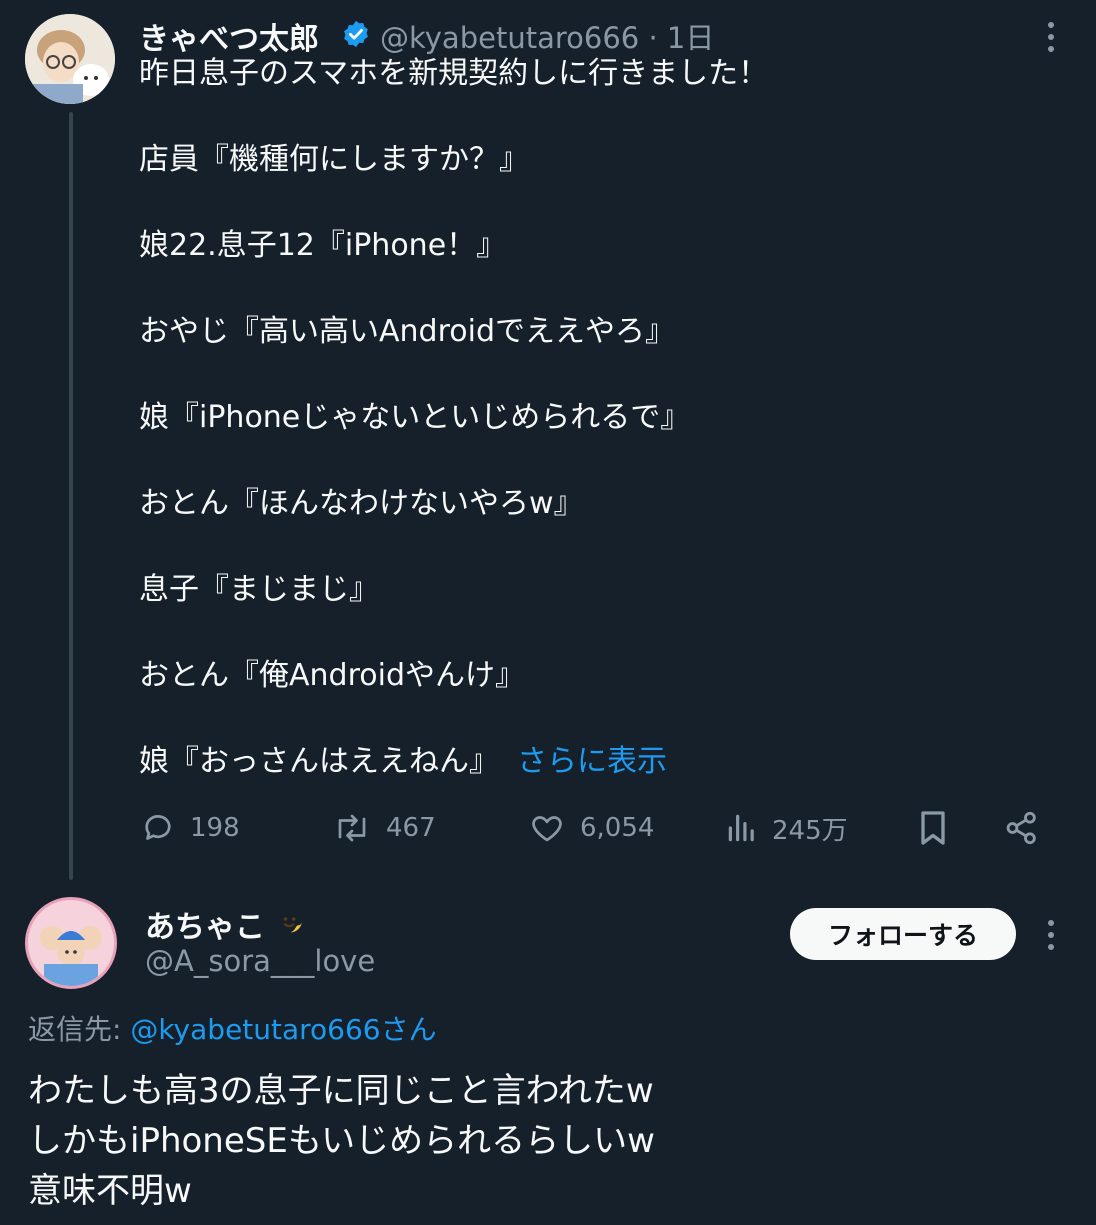 This screenshot has width=1096, height=1225. What do you see at coordinates (205, 924) in the screenshot?
I see `reply-author-name: あちゃこ` at bounding box center [205, 924].